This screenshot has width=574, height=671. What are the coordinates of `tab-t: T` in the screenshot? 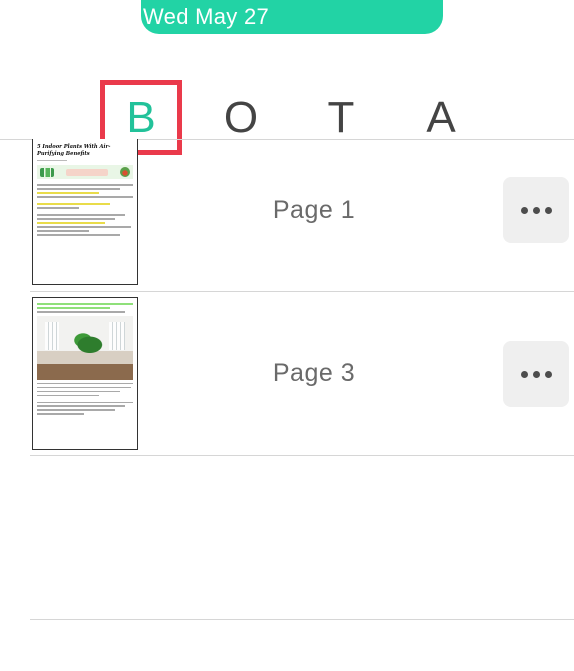 It's located at (341, 118).